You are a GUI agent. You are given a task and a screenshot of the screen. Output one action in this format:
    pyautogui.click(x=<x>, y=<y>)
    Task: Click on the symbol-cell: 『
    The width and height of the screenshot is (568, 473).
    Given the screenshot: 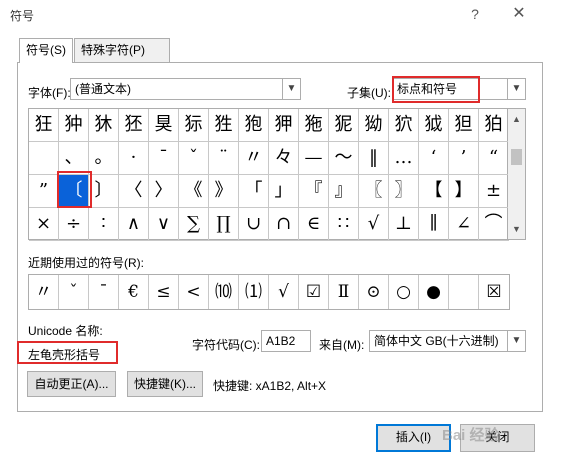 What is the action you would take?
    pyautogui.click(x=314, y=191)
    